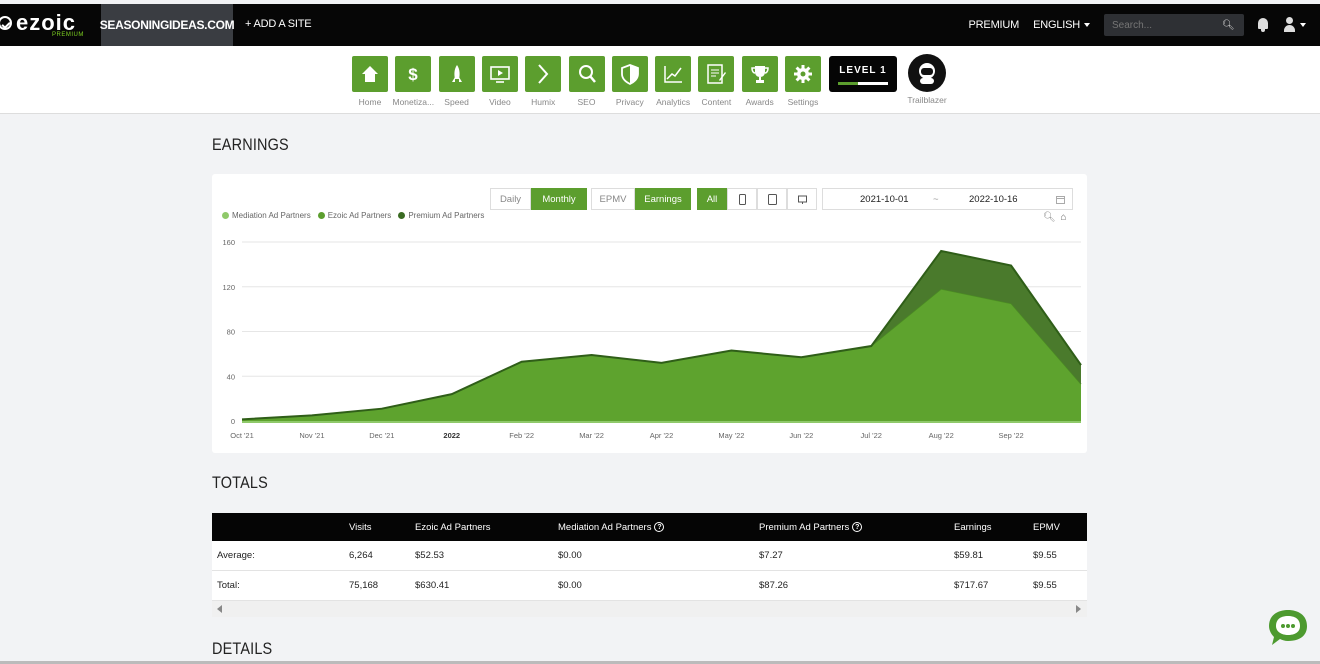  I want to click on zoom-icon: 🔍︎, so click(1049, 217).